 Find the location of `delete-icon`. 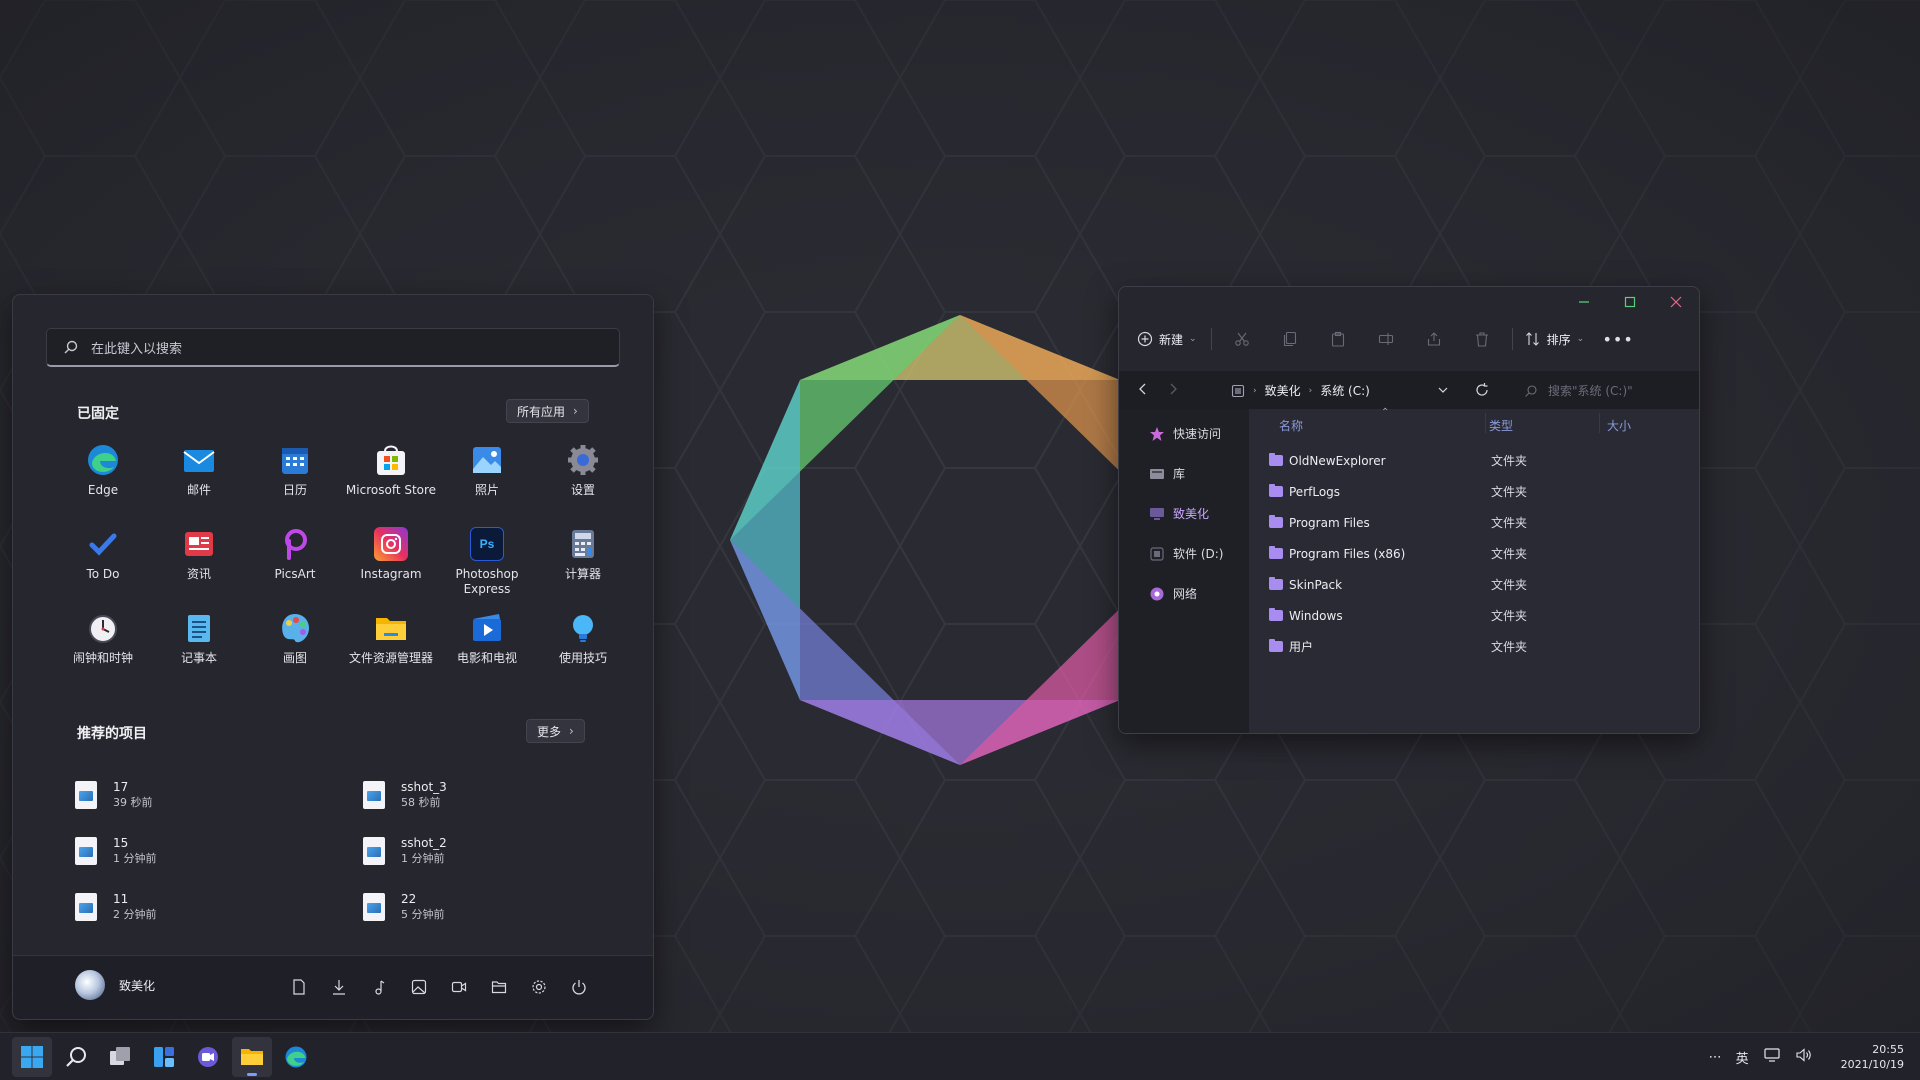

delete-icon is located at coordinates (1482, 339).